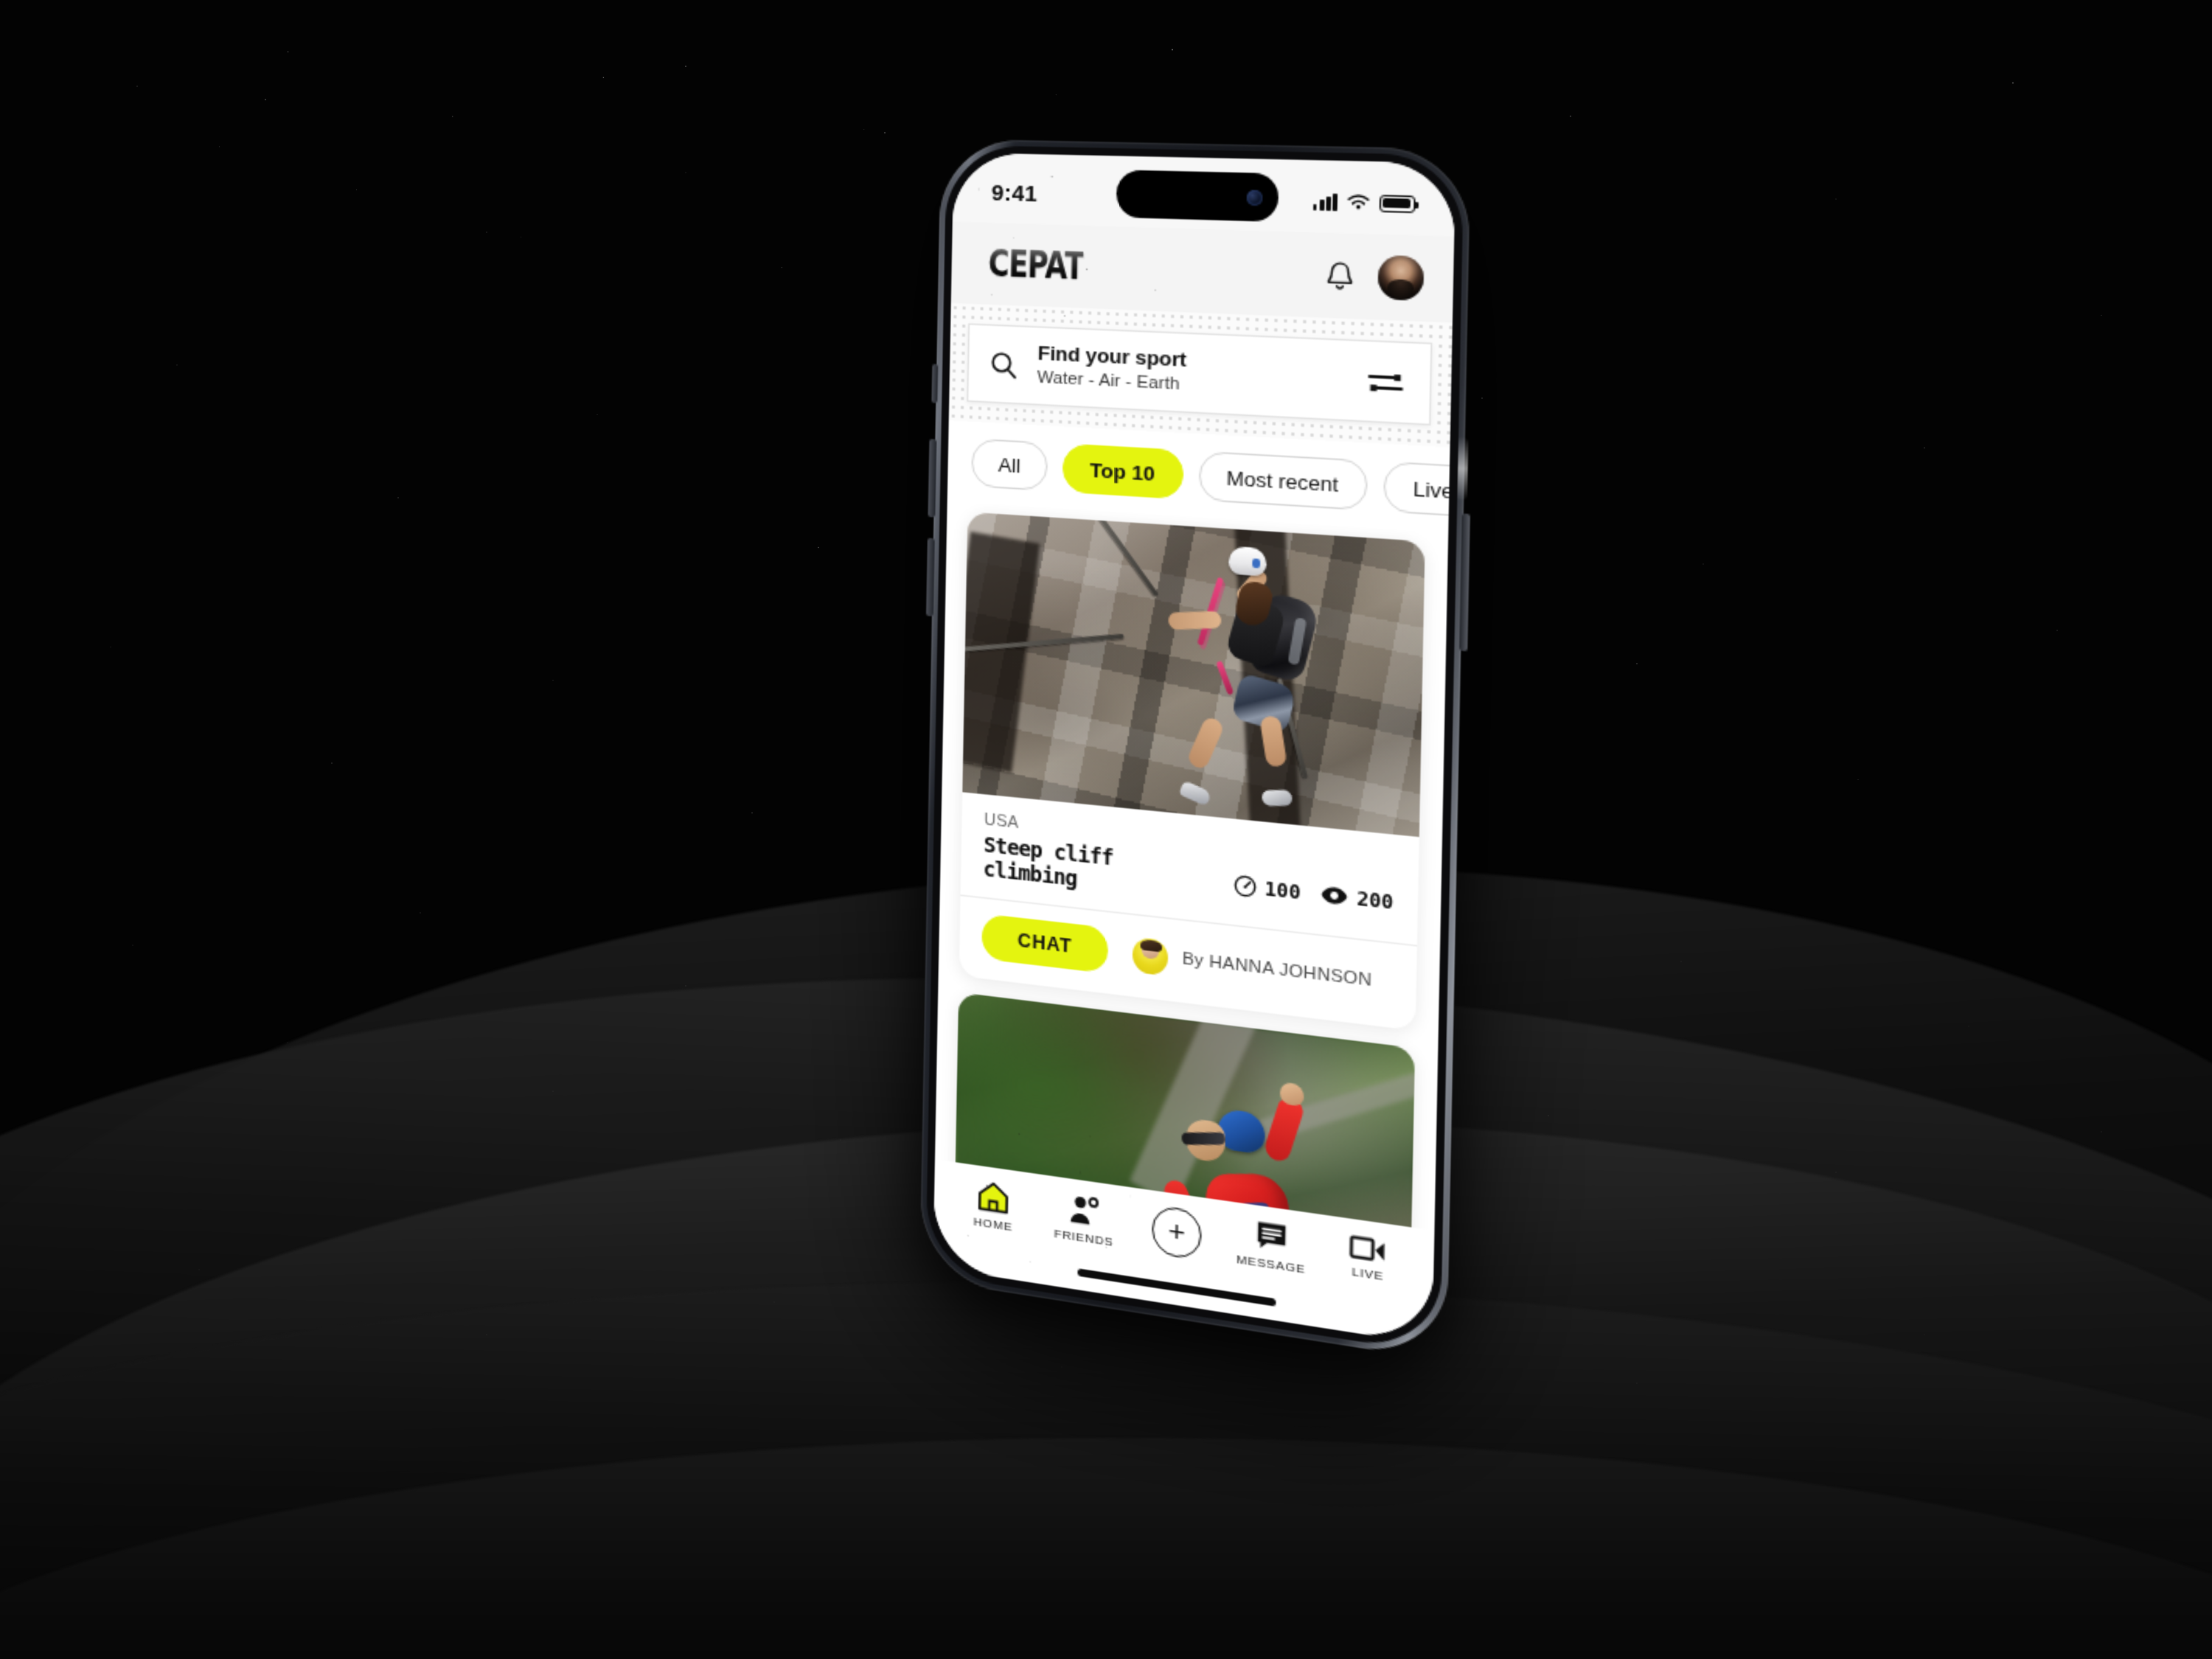  I want to click on volume-down-button, so click(930, 577).